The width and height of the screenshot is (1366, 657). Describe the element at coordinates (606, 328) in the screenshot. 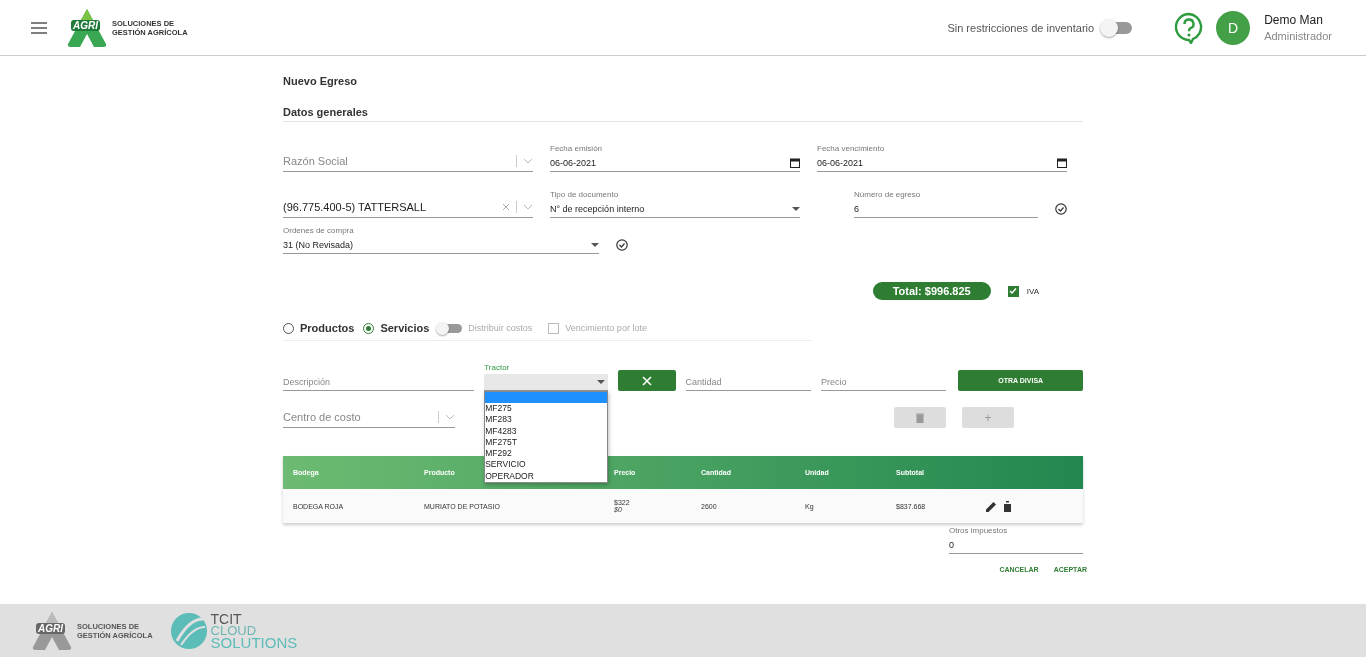

I see `checkbox-label: Vencimiento por lote` at that location.